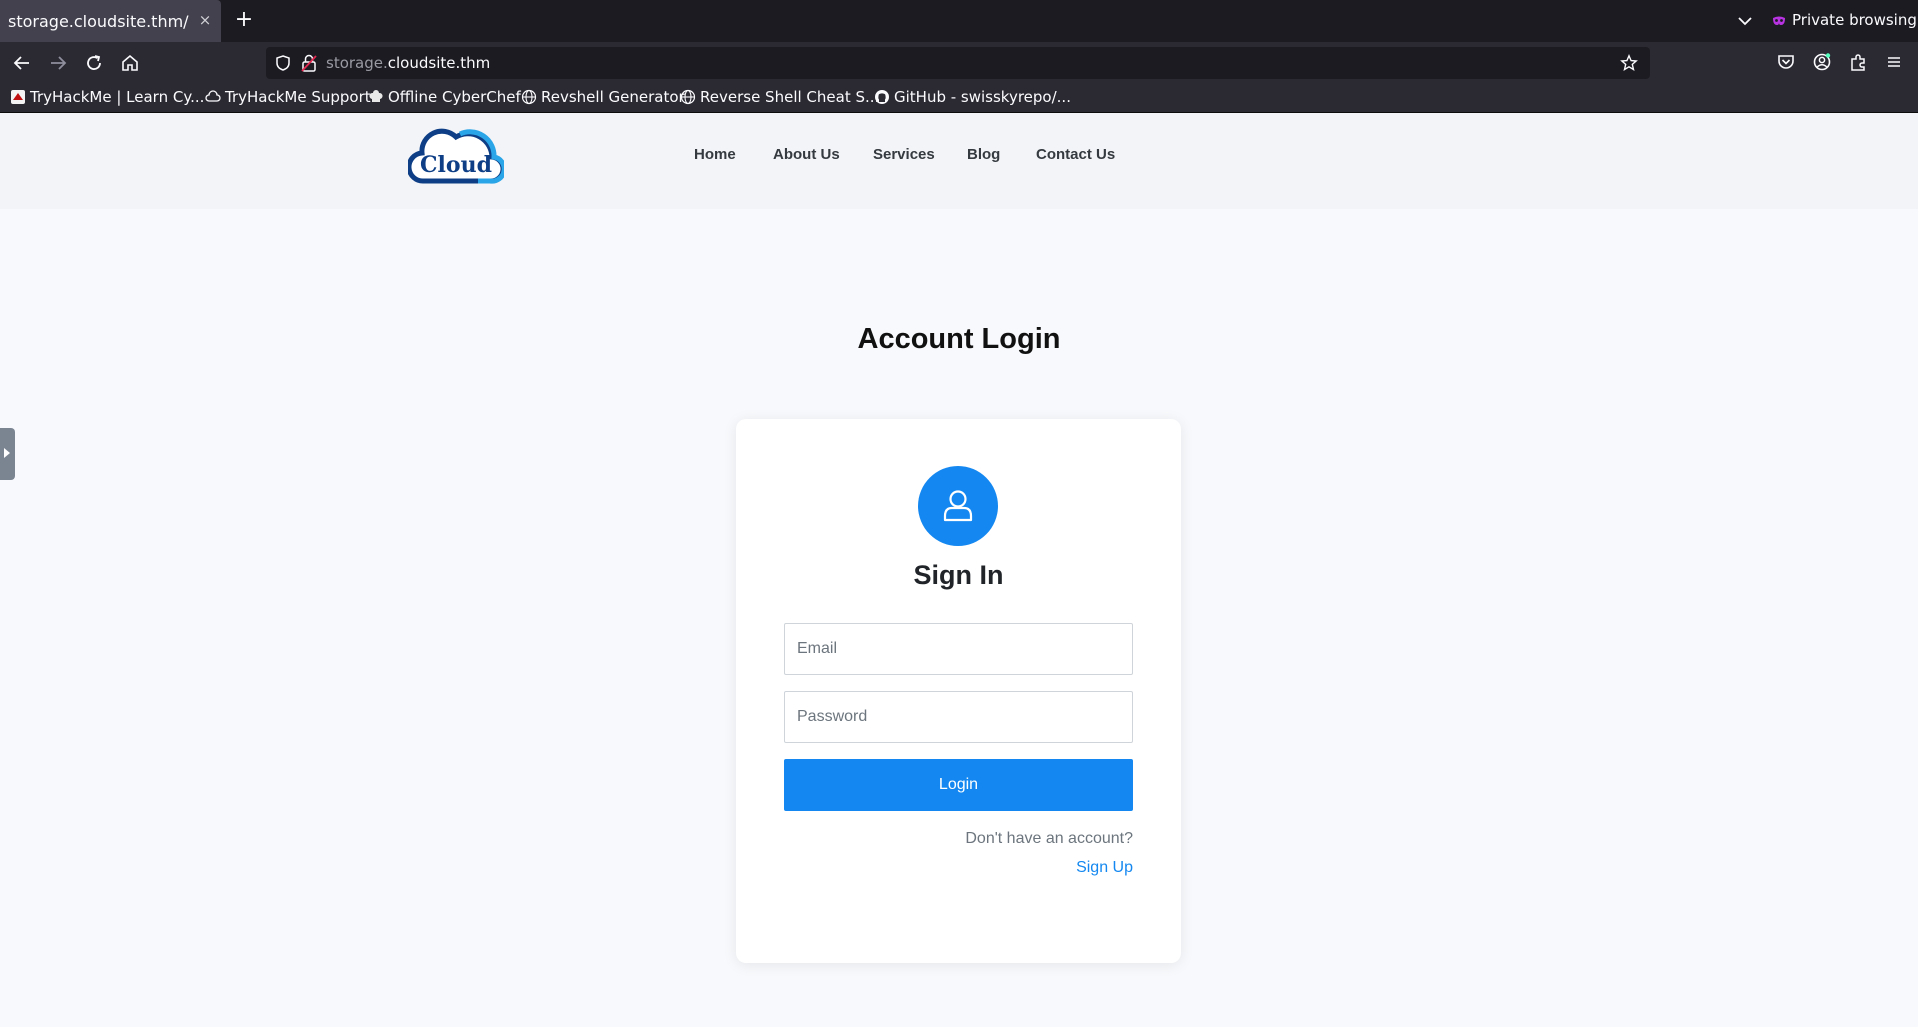 The image size is (1918, 1027). What do you see at coordinates (205, 20) in the screenshot?
I see `tab-close-icon: ×` at bounding box center [205, 20].